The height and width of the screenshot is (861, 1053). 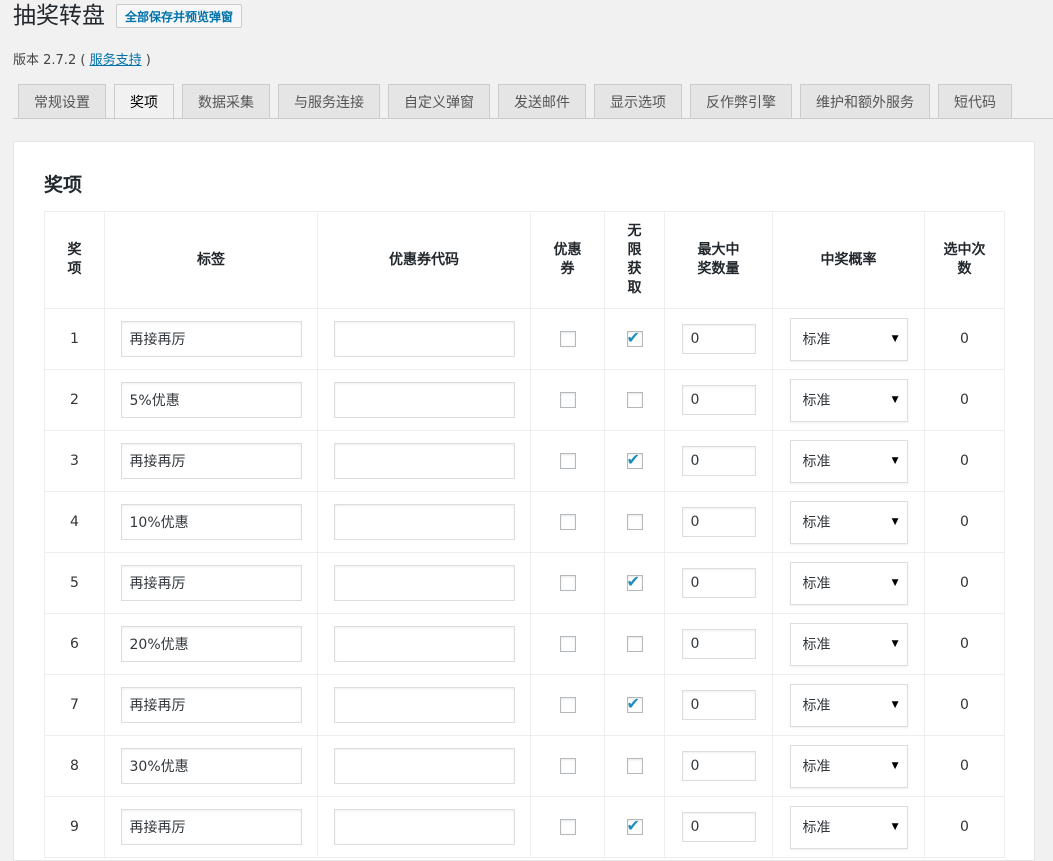 What do you see at coordinates (63, 185) in the screenshot?
I see `section-title: 奖项` at bounding box center [63, 185].